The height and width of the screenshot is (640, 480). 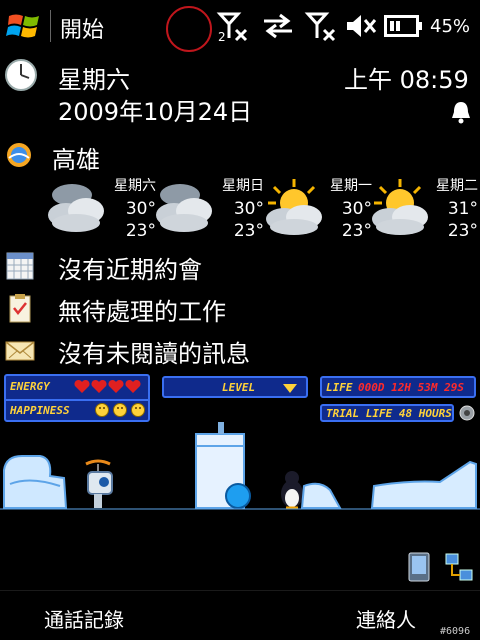 What do you see at coordinates (222, 36) in the screenshot?
I see `signal-badge: 2` at bounding box center [222, 36].